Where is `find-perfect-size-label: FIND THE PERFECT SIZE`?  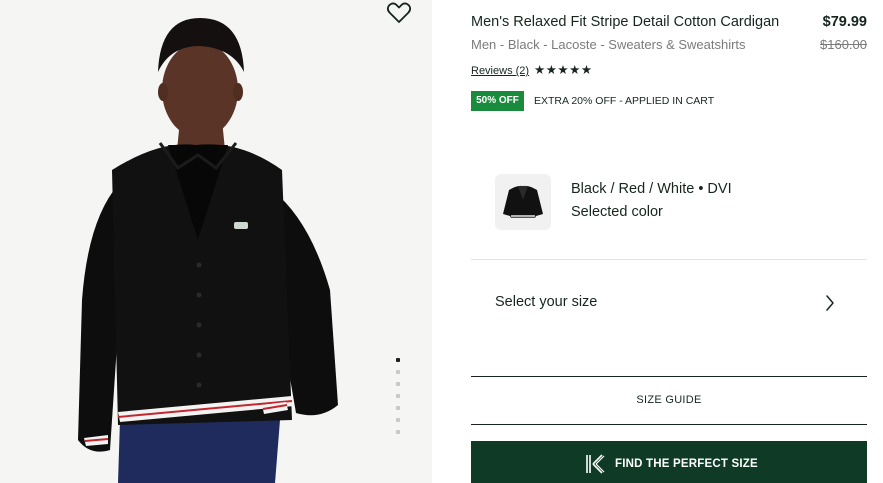
find-perfect-size-label: FIND THE PERFECT SIZE is located at coordinates (686, 464).